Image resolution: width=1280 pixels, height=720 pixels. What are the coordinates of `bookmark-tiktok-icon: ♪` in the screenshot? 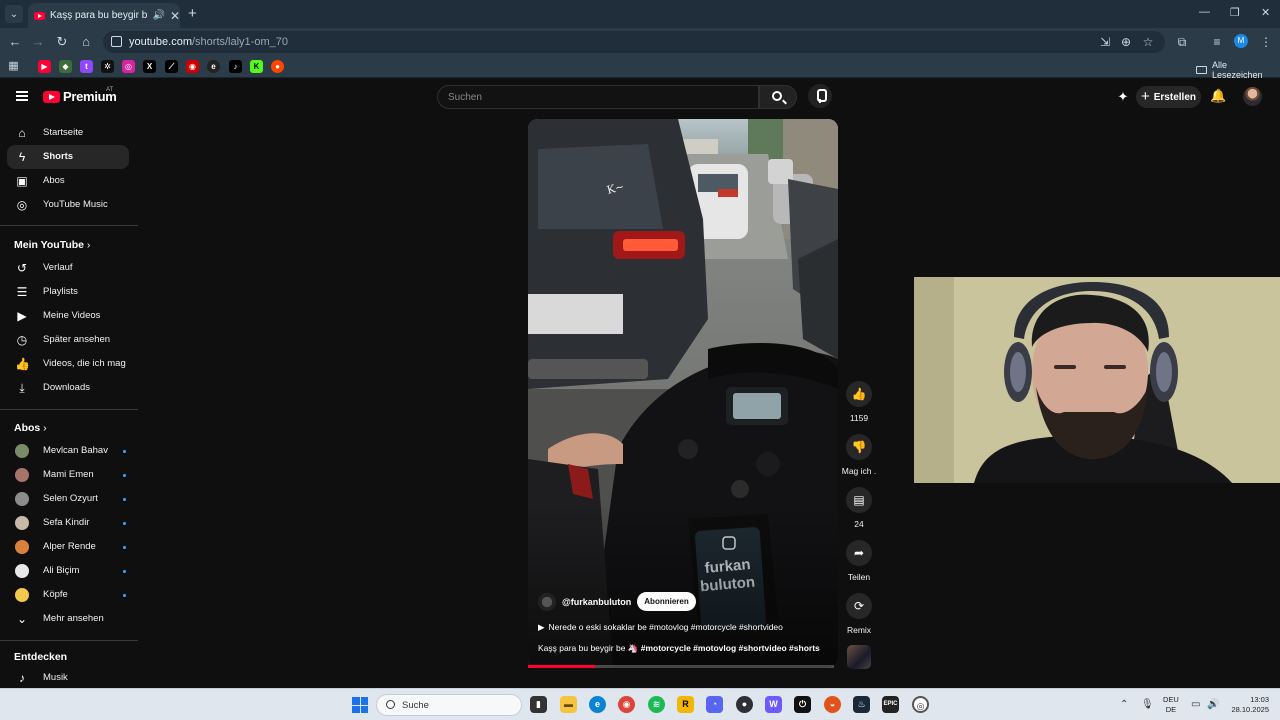 It's located at (235, 66).